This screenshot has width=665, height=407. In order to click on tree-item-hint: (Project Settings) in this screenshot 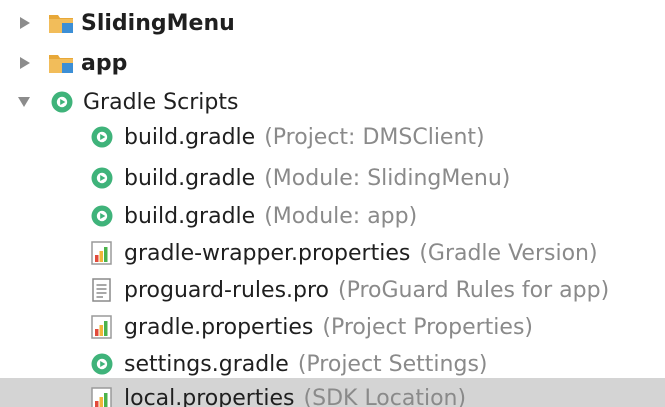, I will do `click(392, 364)`.